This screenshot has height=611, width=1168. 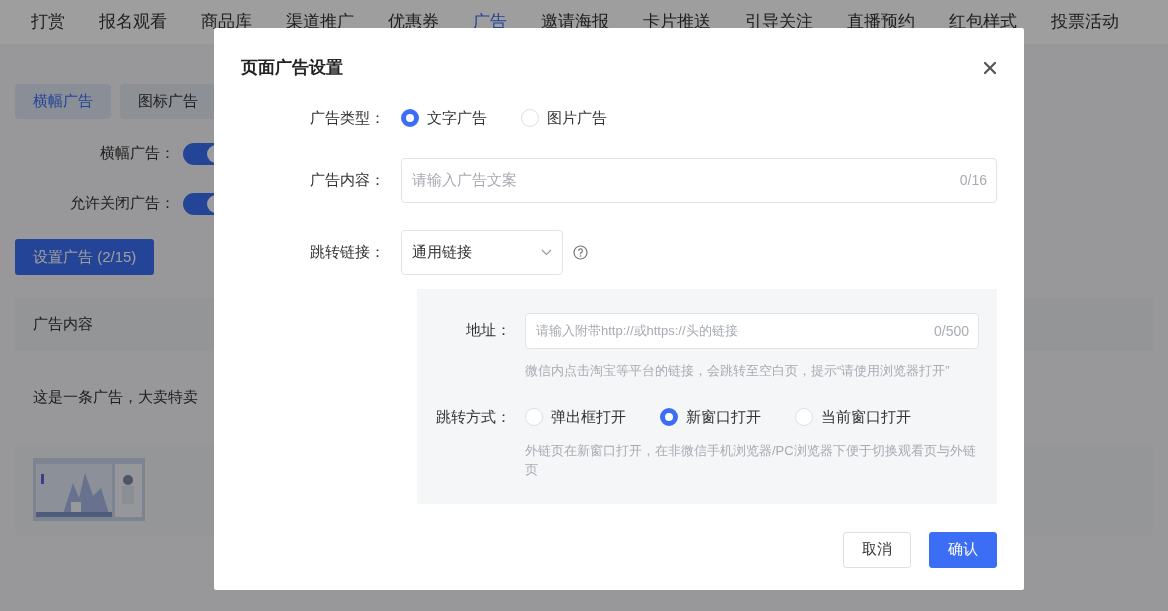 I want to click on field-label: 地址：, so click(x=488, y=330).